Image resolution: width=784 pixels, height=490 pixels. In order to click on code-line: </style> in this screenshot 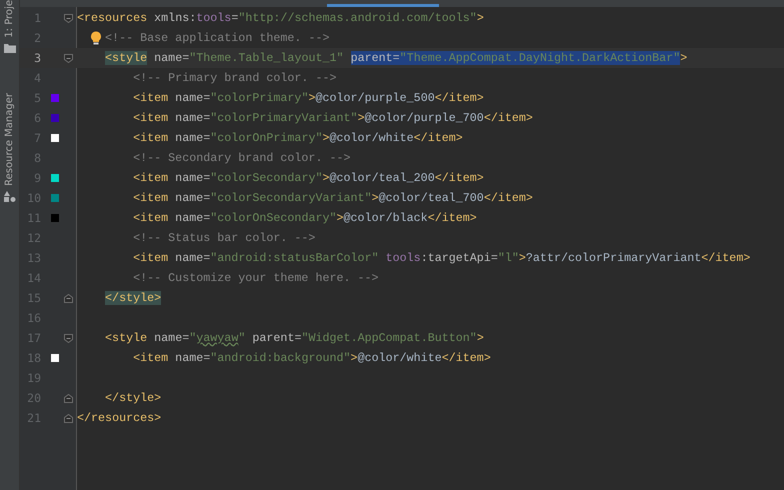, I will do `click(133, 398)`.